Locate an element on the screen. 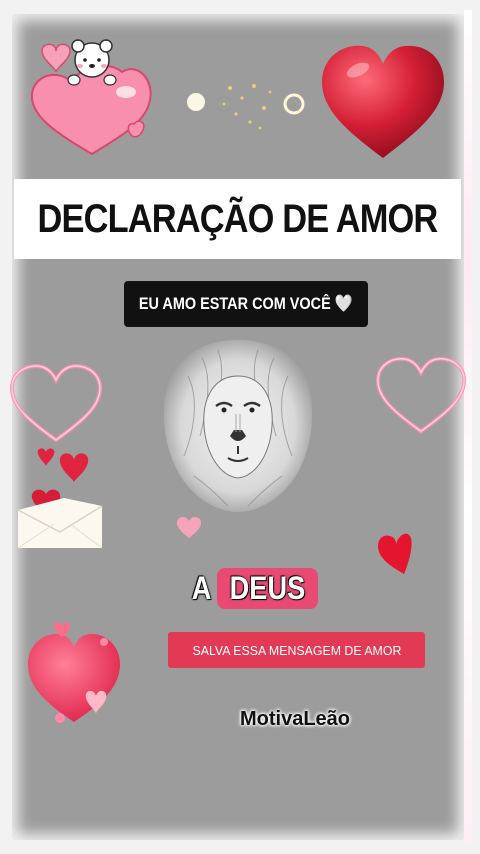  red-heart-icon is located at coordinates (383, 102).